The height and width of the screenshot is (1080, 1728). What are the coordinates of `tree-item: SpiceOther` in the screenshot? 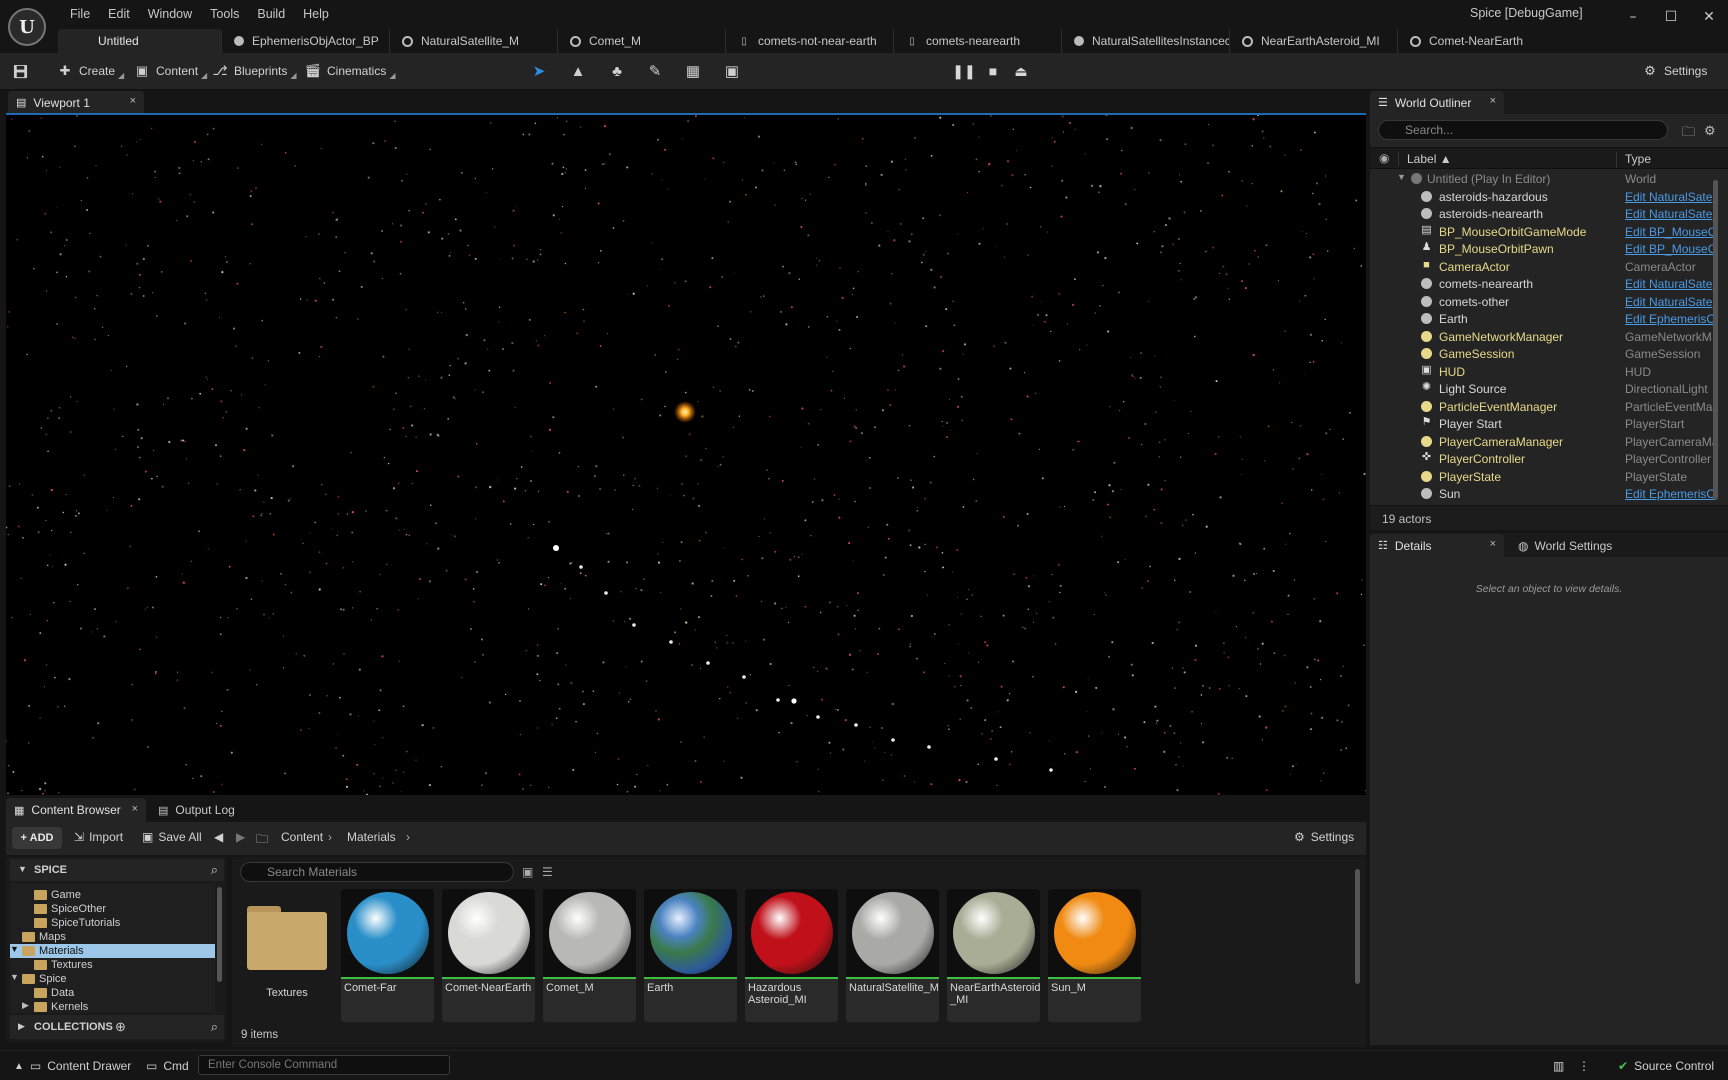 It's located at (112, 909).